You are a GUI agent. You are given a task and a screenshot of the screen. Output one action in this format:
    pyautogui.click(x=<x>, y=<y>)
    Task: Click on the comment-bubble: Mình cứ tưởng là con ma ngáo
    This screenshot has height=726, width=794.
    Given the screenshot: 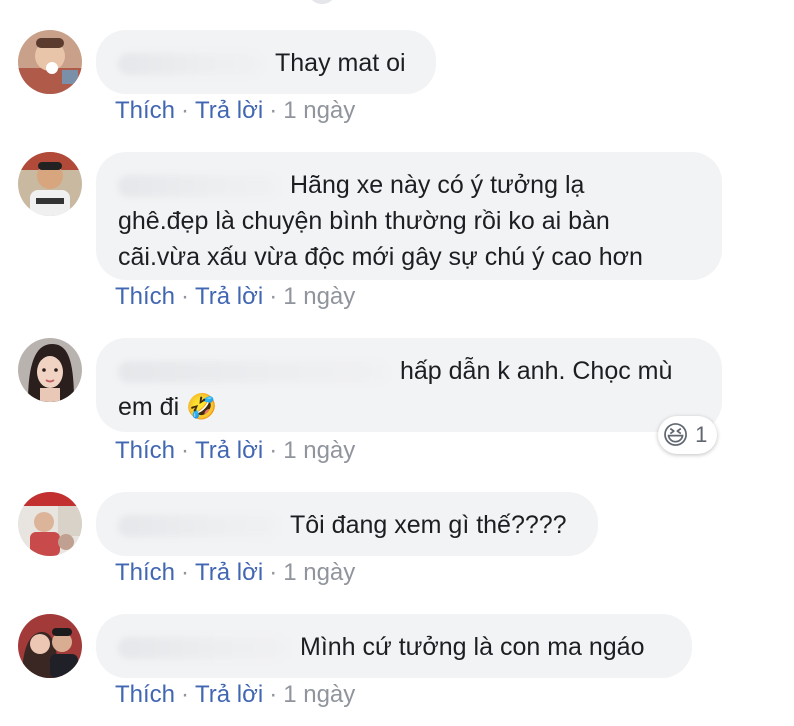 What is the action you would take?
    pyautogui.click(x=394, y=646)
    